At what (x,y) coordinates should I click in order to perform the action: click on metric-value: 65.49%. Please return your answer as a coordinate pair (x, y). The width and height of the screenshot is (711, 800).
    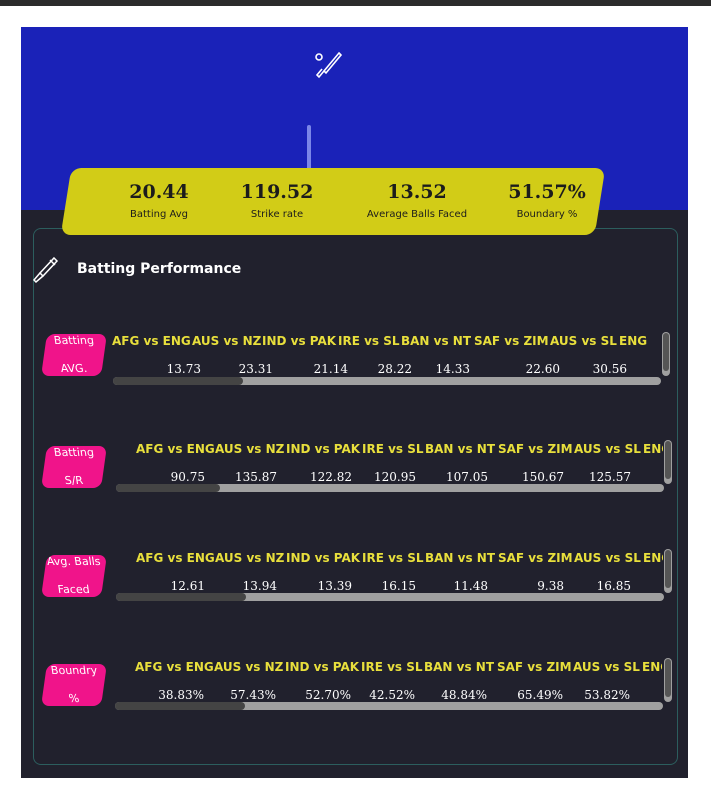
    Looking at the image, I should click on (540, 695).